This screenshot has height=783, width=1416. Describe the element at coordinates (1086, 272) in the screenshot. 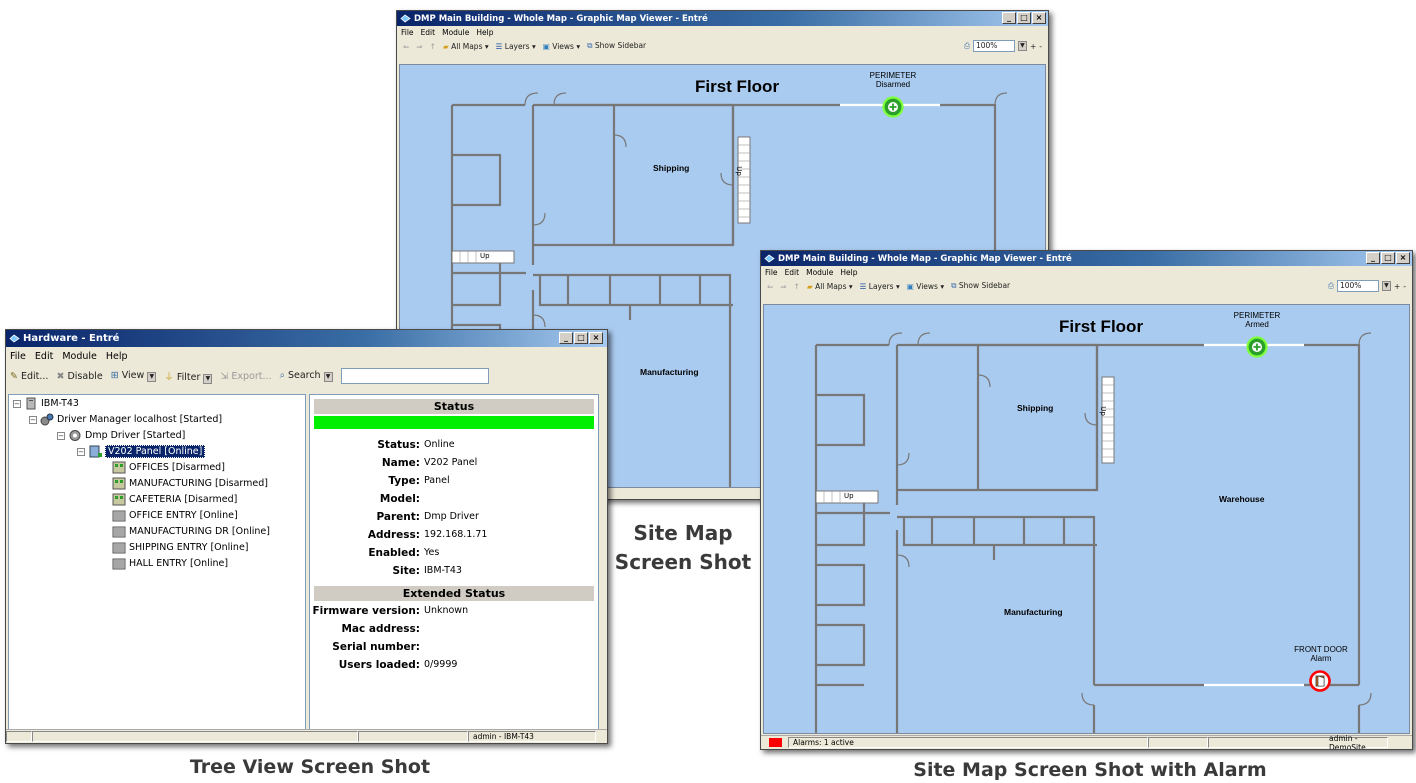

I see `map2-menubar: File Edit Module Help` at that location.